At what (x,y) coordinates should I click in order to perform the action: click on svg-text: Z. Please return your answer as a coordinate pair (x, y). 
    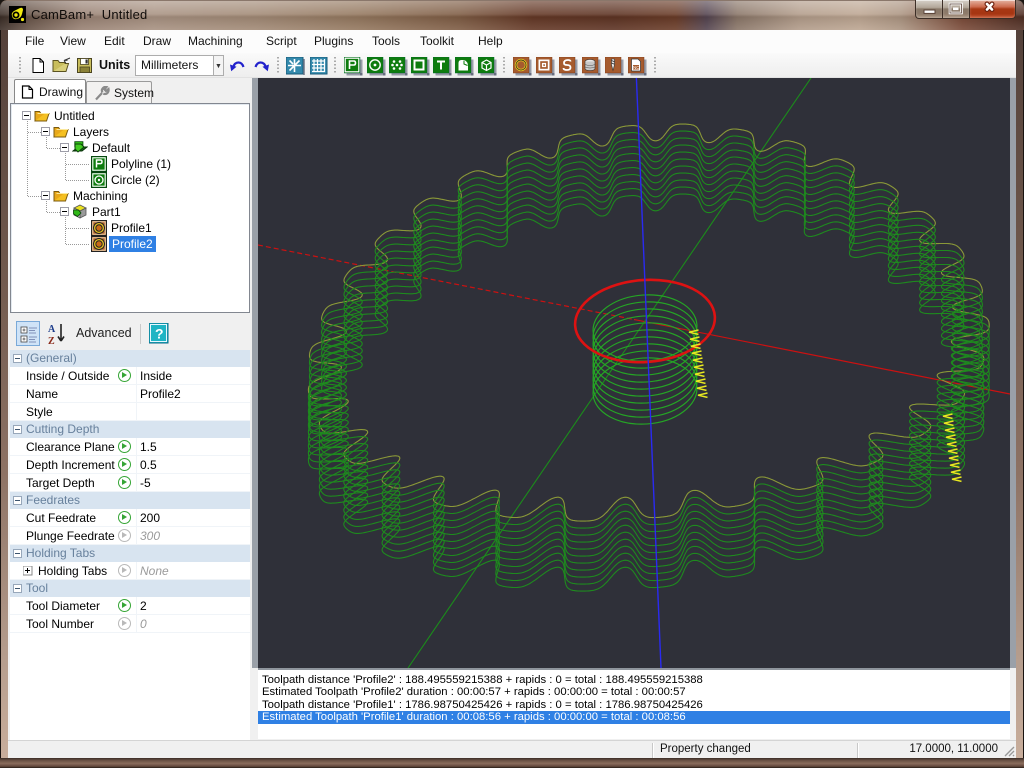
    Looking at the image, I should click on (51, 341).